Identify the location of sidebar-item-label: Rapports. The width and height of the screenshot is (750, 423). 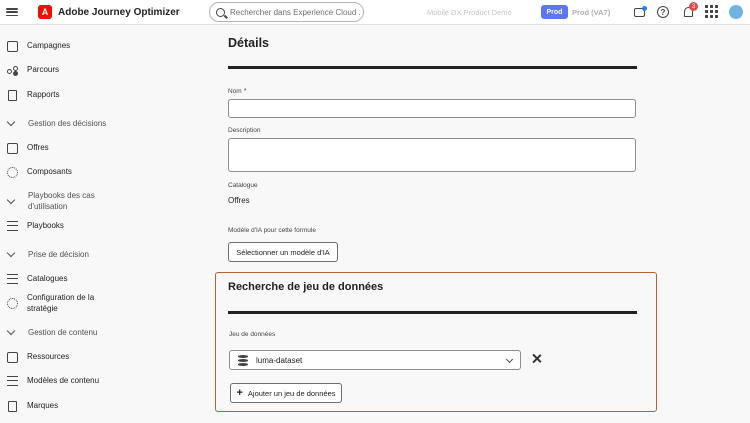
(43, 94).